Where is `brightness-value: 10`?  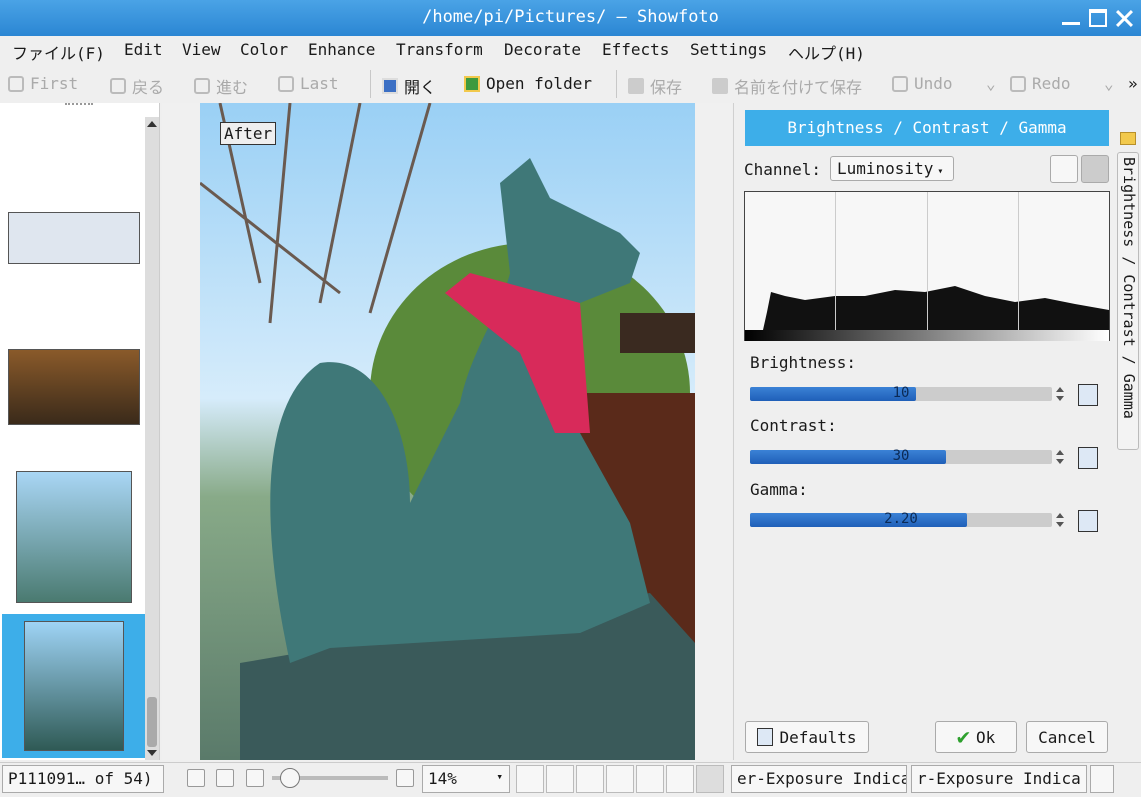 brightness-value: 10 is located at coordinates (901, 393).